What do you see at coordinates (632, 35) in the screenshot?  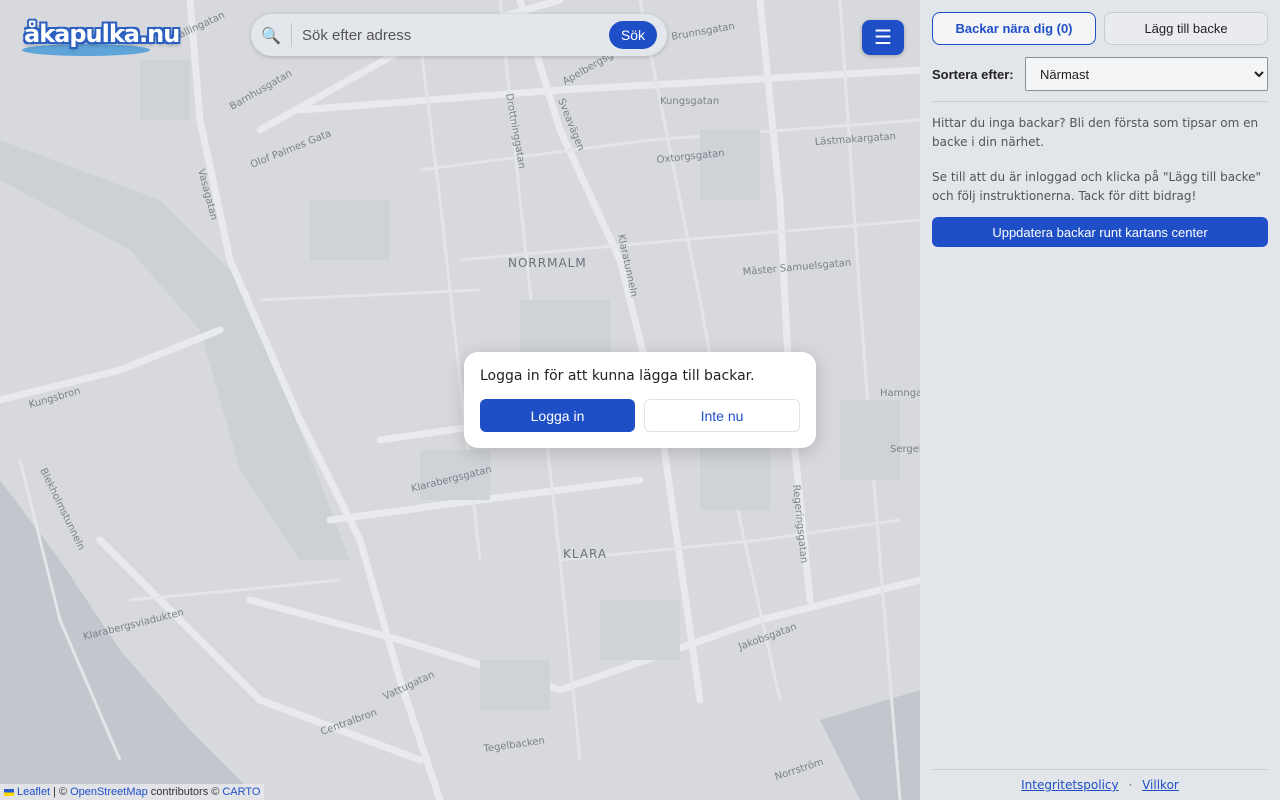 I see `search-button: Sök` at bounding box center [632, 35].